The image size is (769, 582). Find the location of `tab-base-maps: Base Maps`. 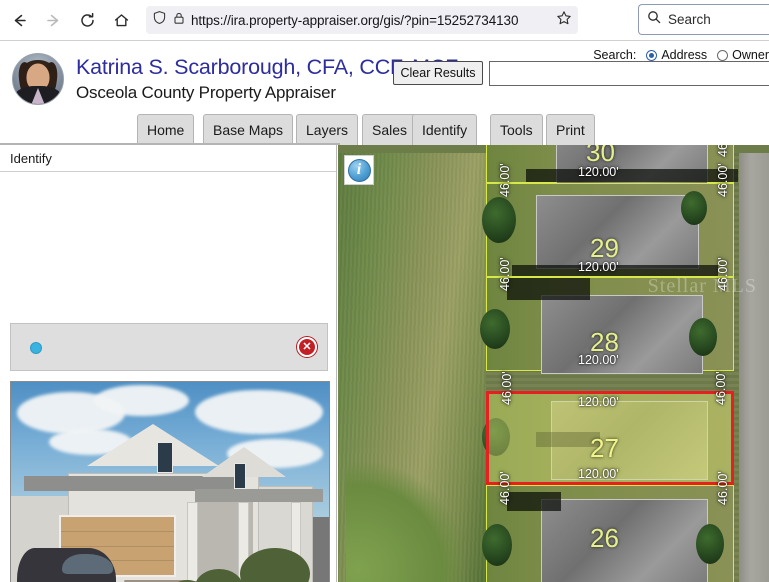

tab-base-maps: Base Maps is located at coordinates (248, 129).